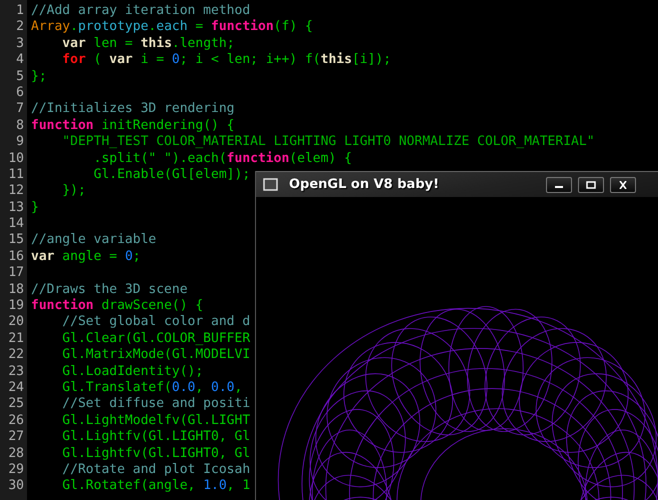  Describe the element at coordinates (16, 486) in the screenshot. I see `line-number: 30` at that location.